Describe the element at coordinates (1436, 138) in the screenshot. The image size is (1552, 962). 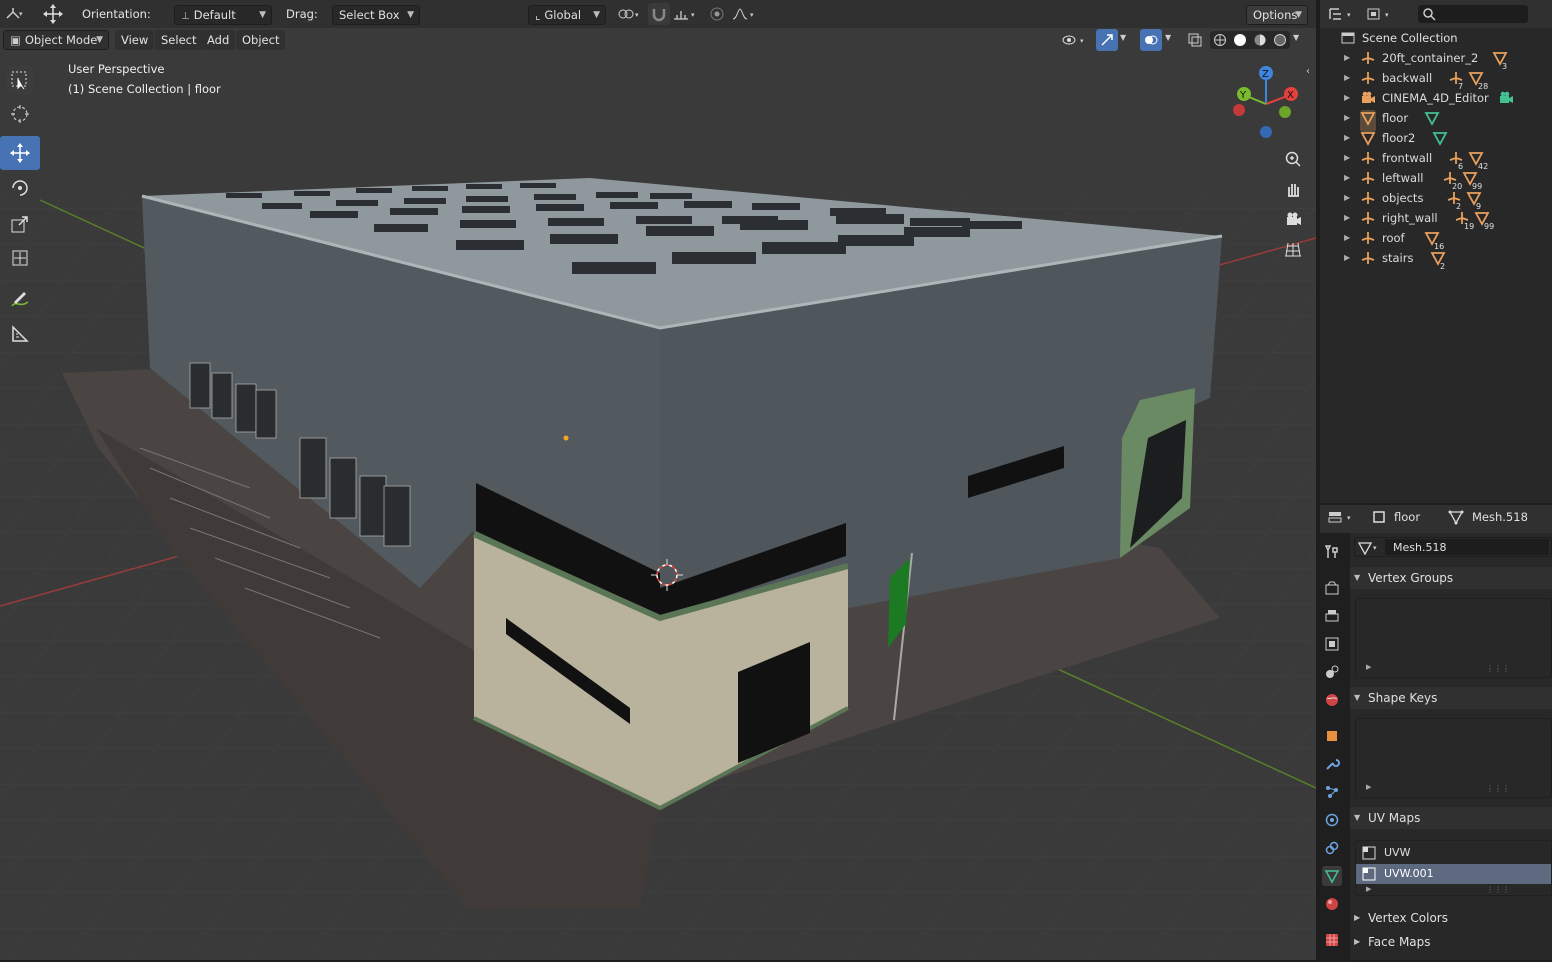
I see `outliner-row: ▶ floor2` at that location.